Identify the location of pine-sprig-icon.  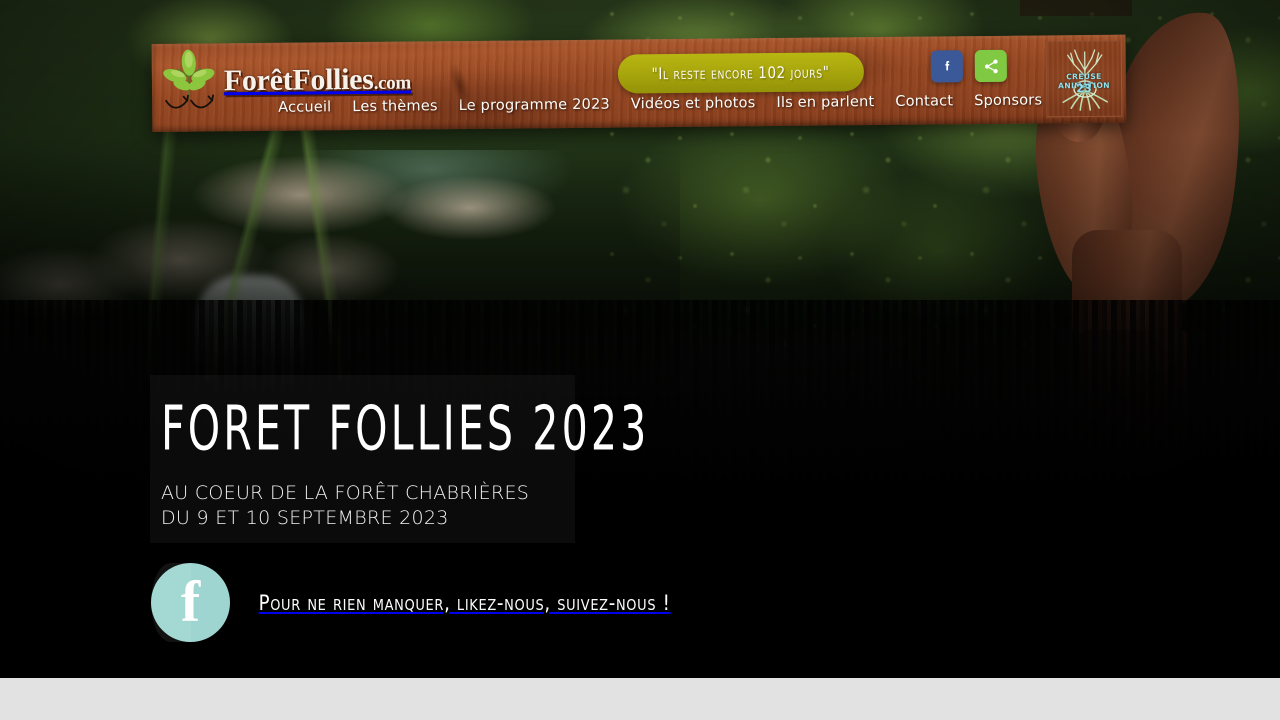
(189, 81).